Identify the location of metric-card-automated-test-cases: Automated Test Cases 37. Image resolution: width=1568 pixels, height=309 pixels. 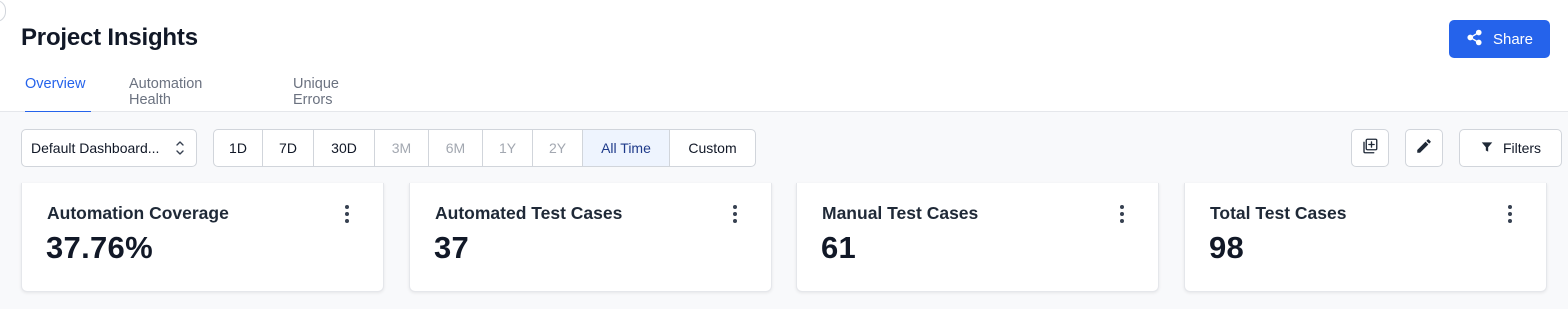
(590, 237).